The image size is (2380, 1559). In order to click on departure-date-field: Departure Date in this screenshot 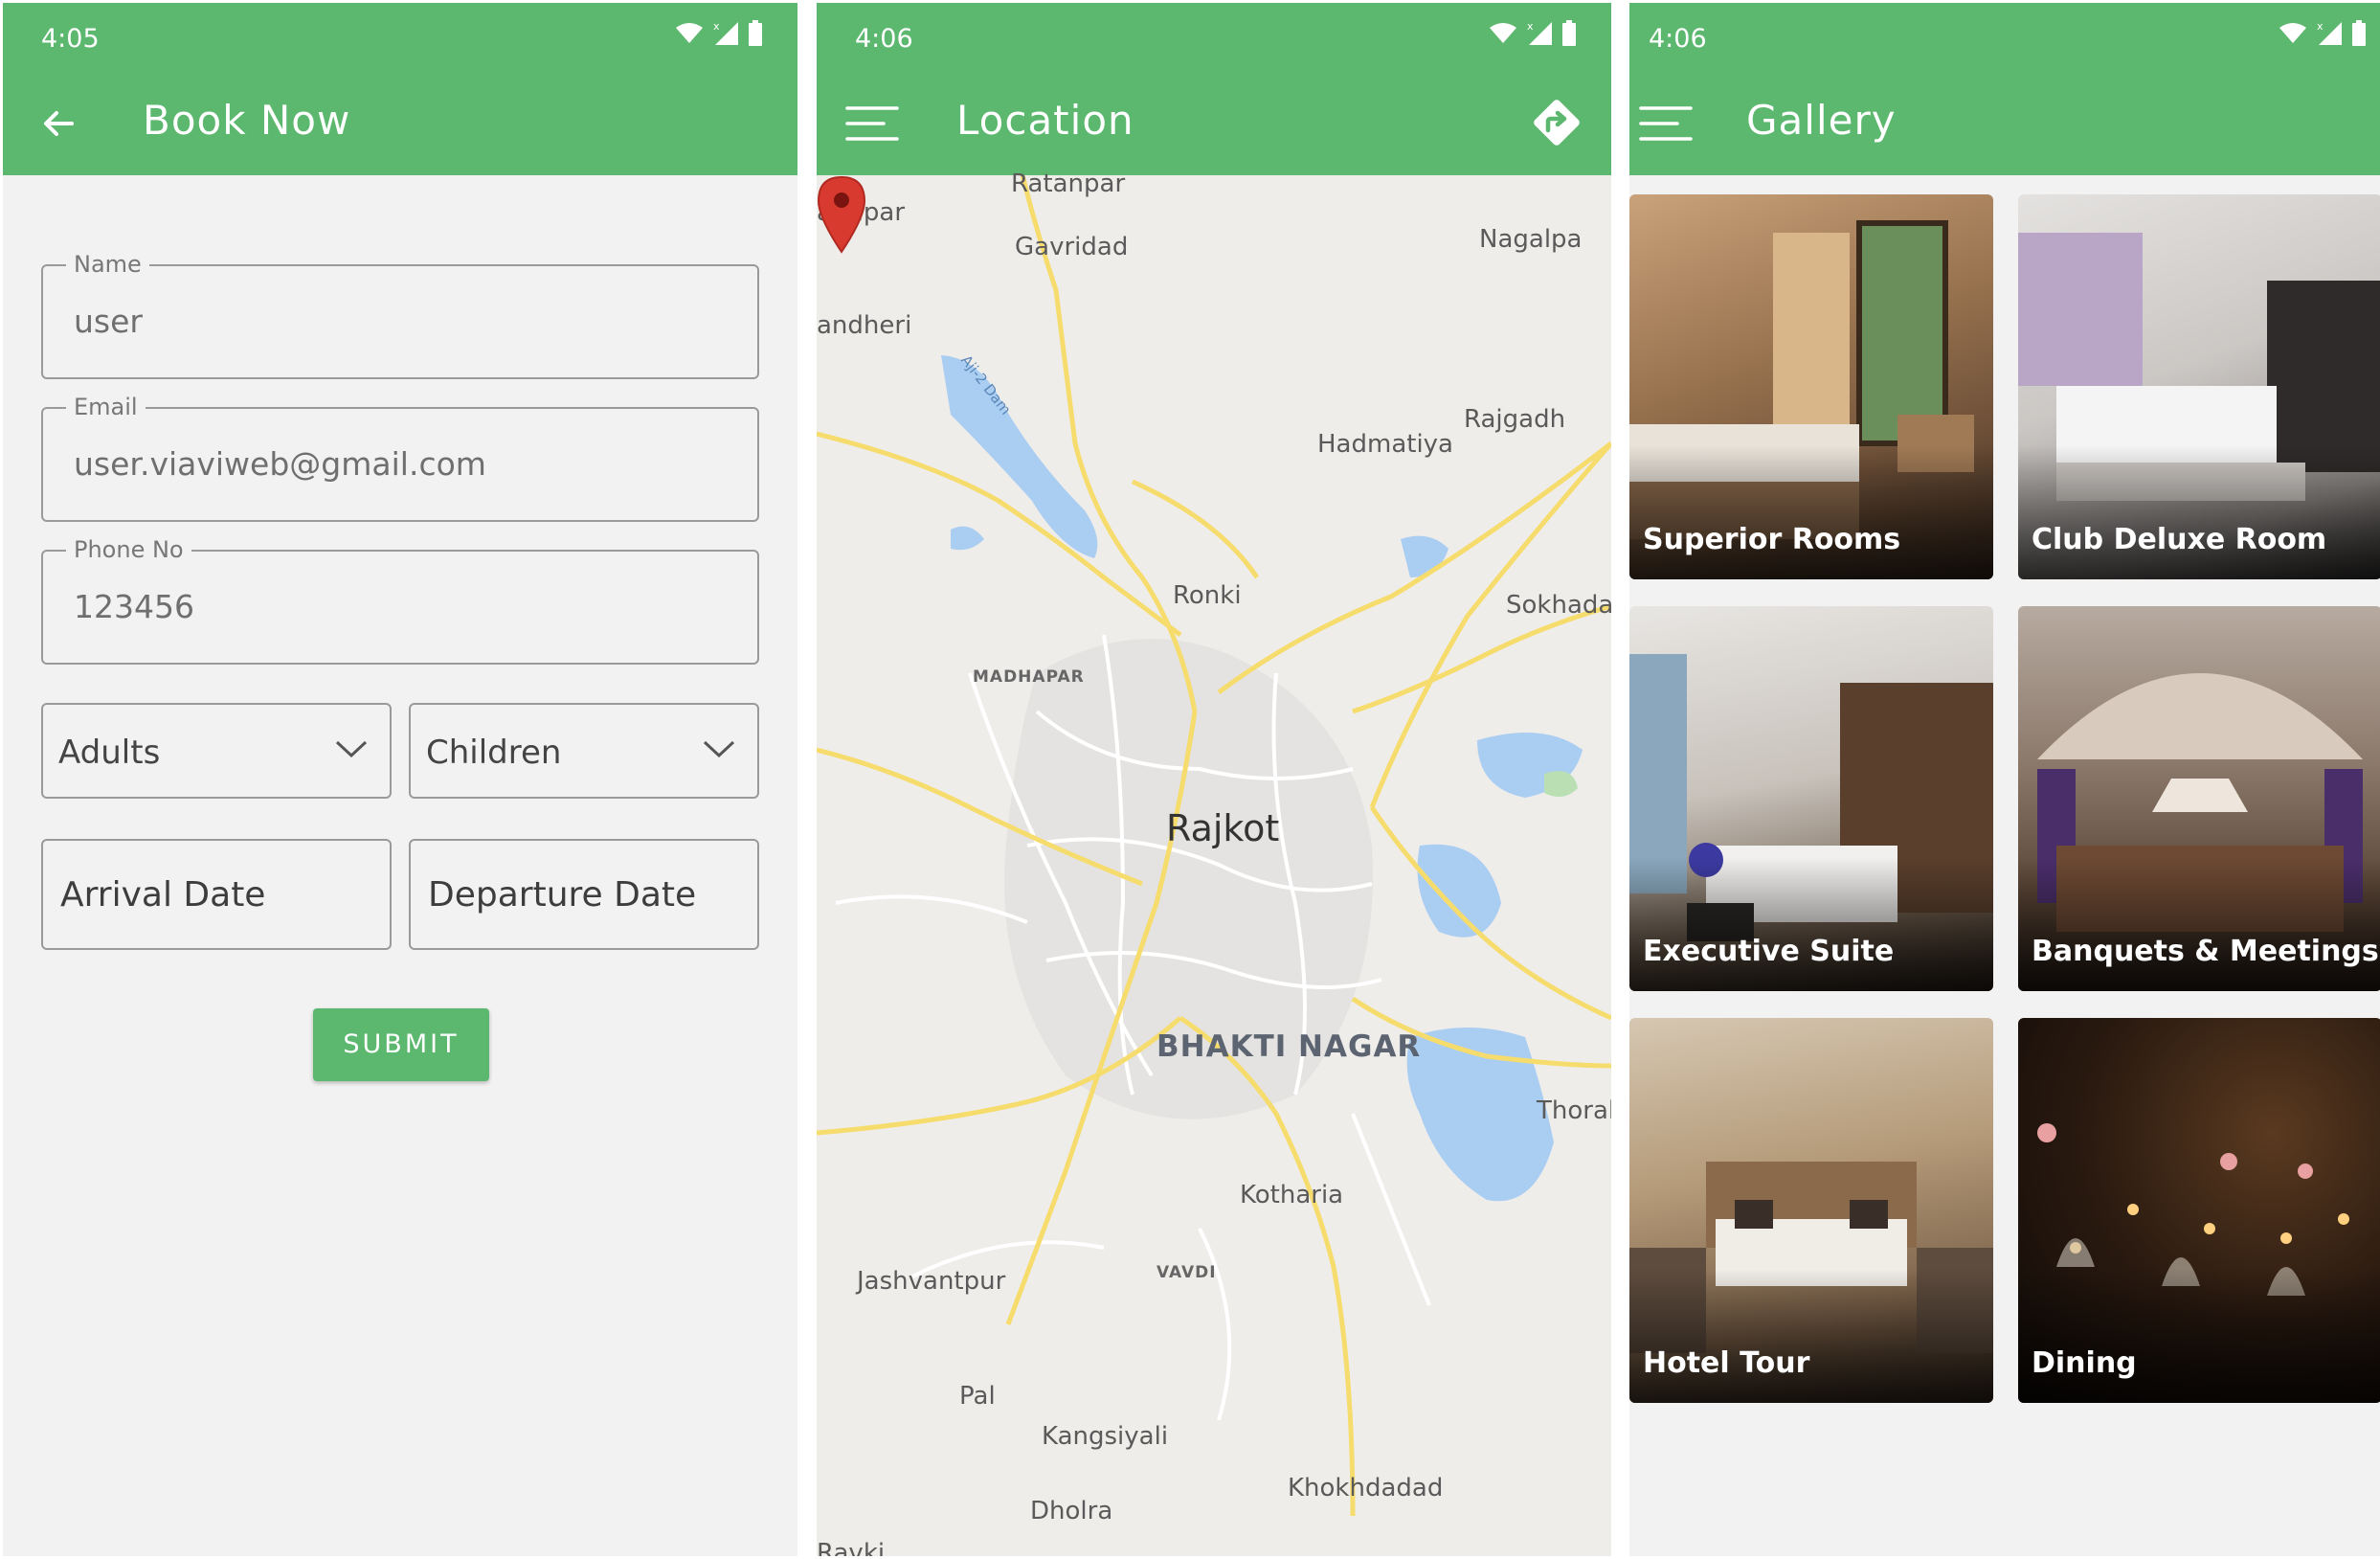, I will do `click(584, 894)`.